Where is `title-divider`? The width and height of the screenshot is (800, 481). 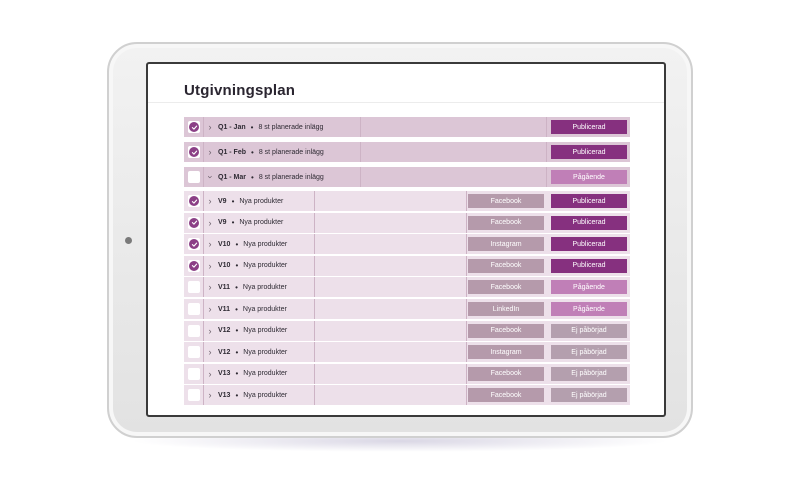
title-divider is located at coordinates (406, 102).